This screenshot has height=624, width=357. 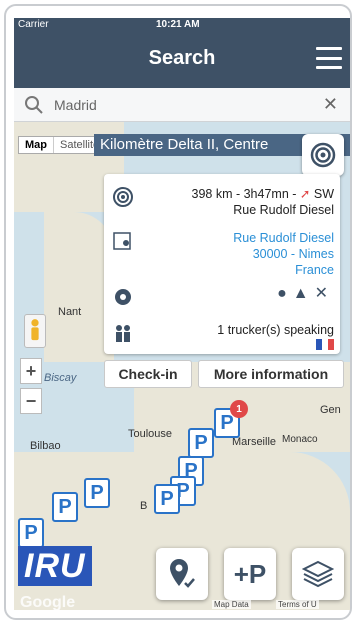 I want to click on page-title: Search, so click(x=182, y=58).